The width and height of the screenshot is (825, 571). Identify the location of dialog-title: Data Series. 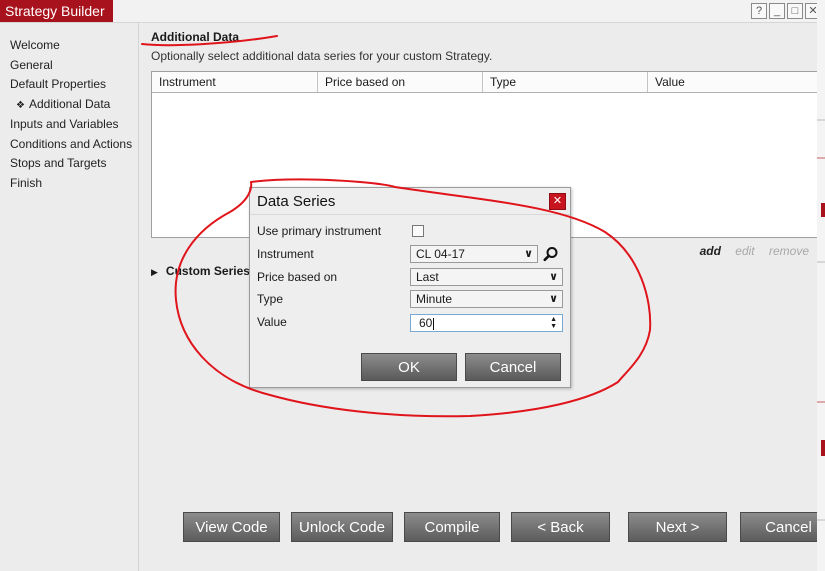
(296, 201).